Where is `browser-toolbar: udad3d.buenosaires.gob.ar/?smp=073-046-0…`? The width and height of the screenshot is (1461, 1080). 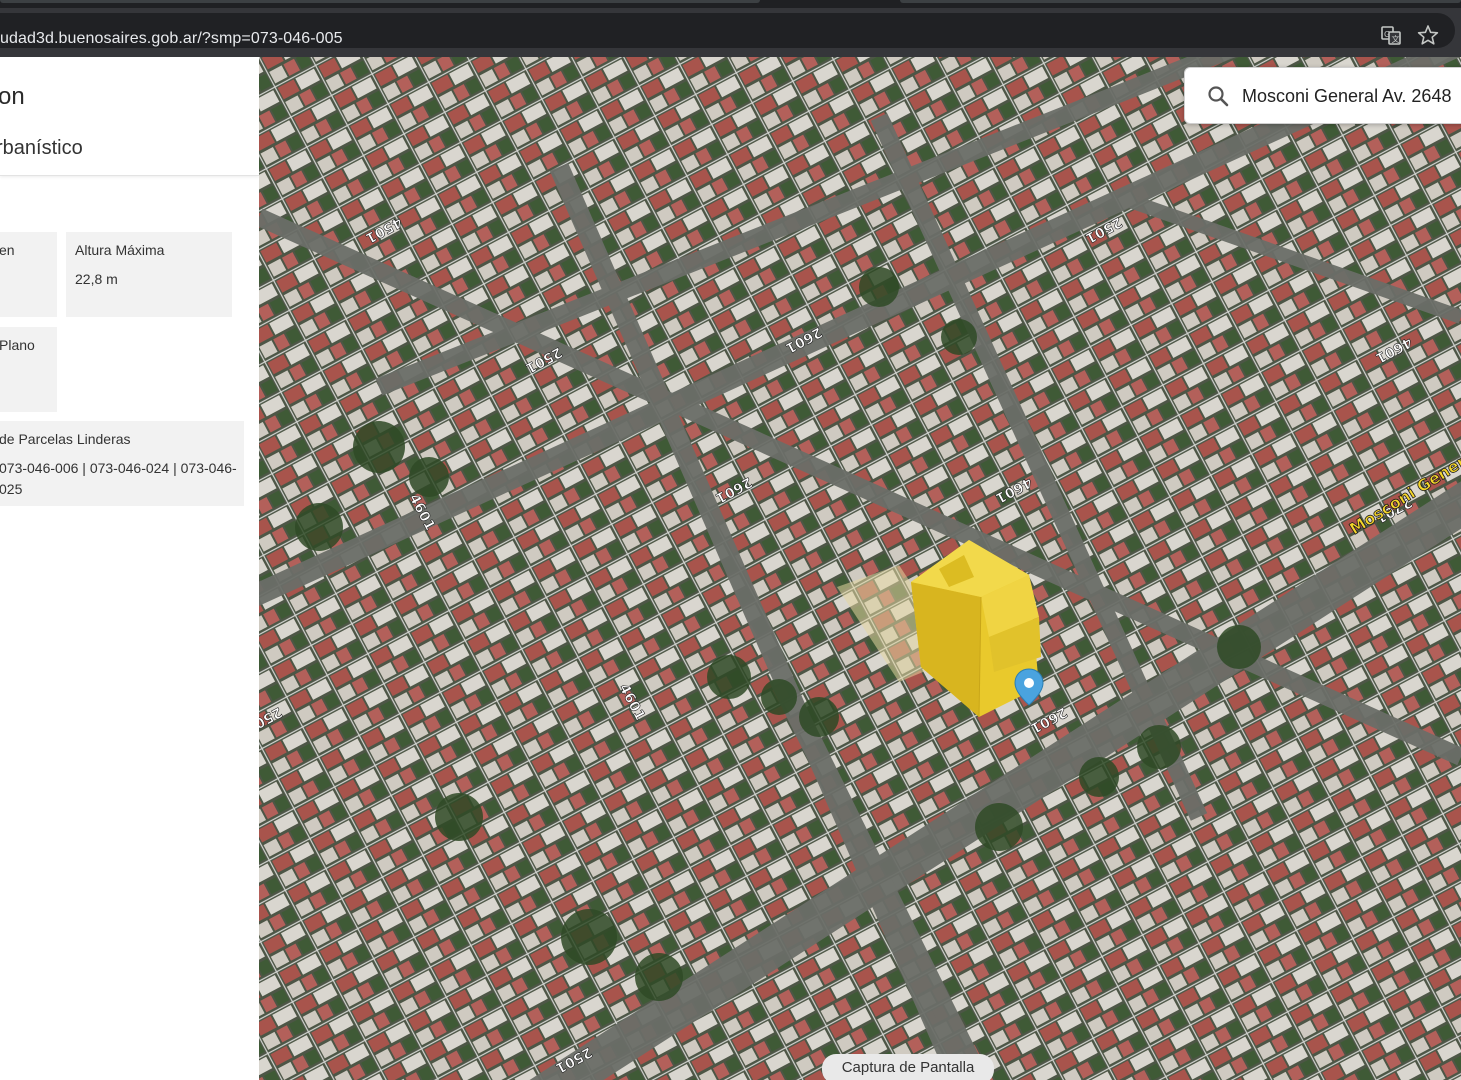
browser-toolbar: udad3d.buenosaires.gob.ar/?smp=073-046-0… is located at coordinates (730, 32).